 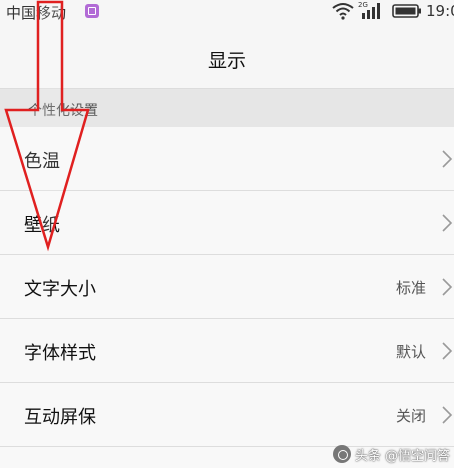 I want to click on status-bar: 中国移动 2G 19:0, so click(x=227, y=13).